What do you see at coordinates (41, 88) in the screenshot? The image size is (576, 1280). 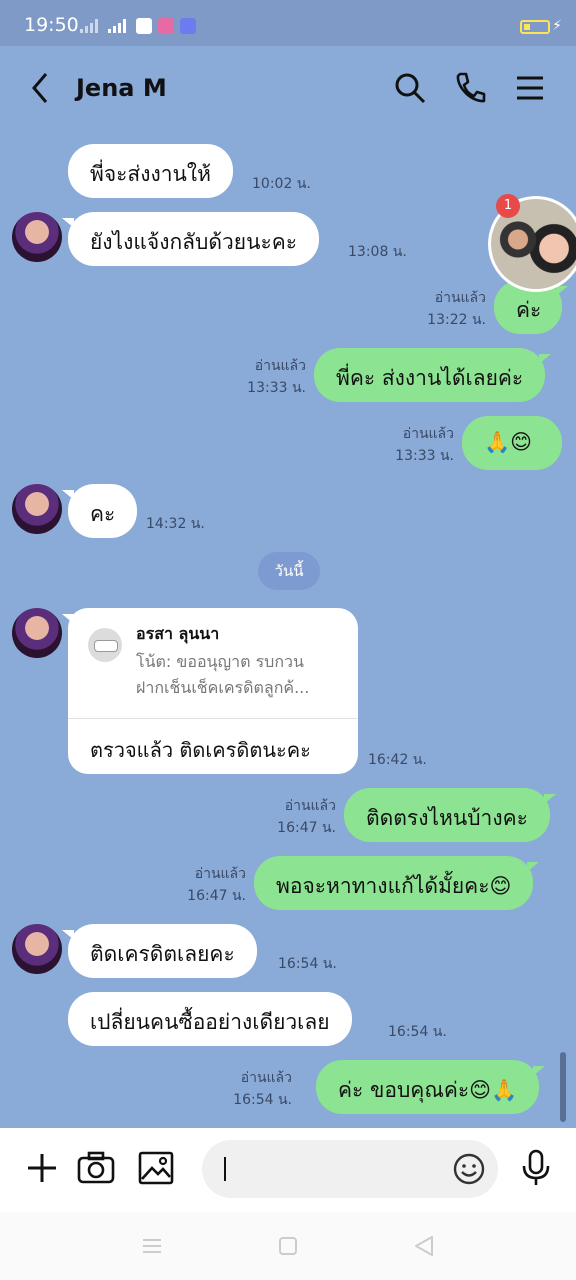 I see `back-icon` at bounding box center [41, 88].